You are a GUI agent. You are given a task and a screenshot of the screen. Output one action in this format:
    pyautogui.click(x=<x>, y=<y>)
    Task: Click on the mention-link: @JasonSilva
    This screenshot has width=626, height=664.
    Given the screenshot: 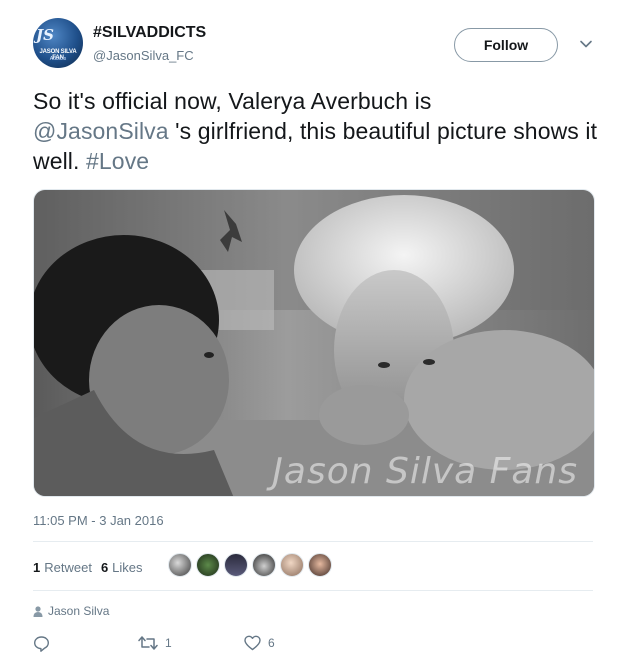 What is the action you would take?
    pyautogui.click(x=101, y=131)
    